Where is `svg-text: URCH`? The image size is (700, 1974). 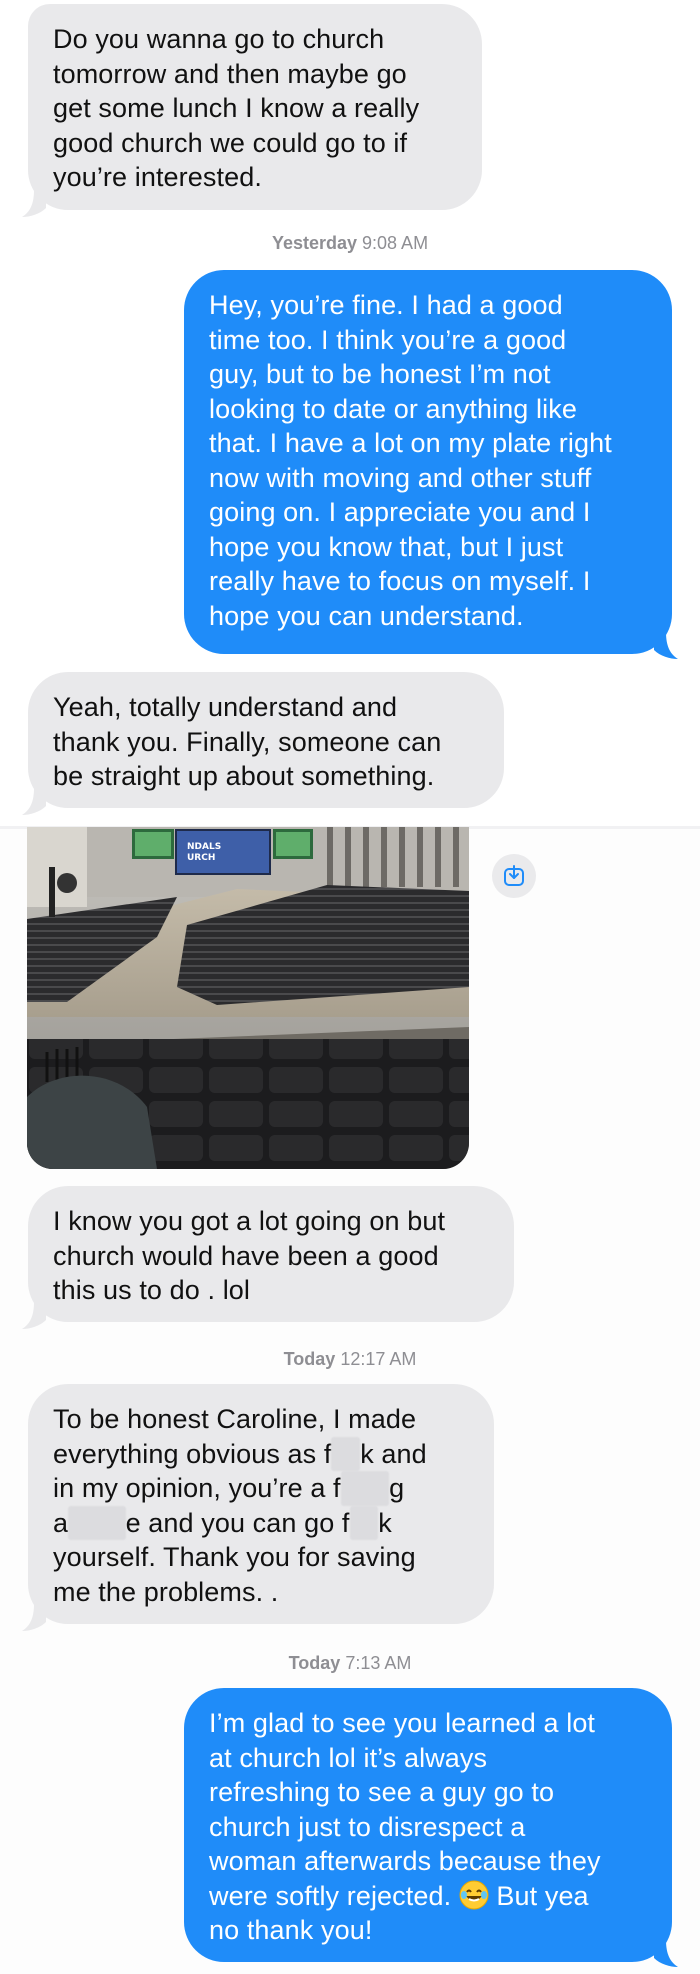
svg-text: URCH is located at coordinates (201, 858).